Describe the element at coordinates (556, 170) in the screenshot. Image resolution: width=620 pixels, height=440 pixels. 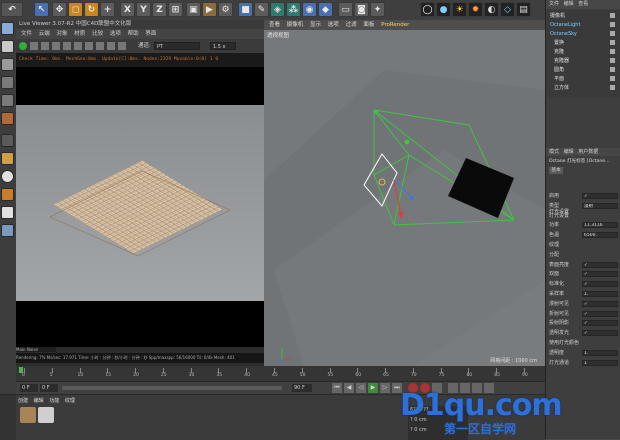
I see `attr-tab-basic: 基本` at that location.